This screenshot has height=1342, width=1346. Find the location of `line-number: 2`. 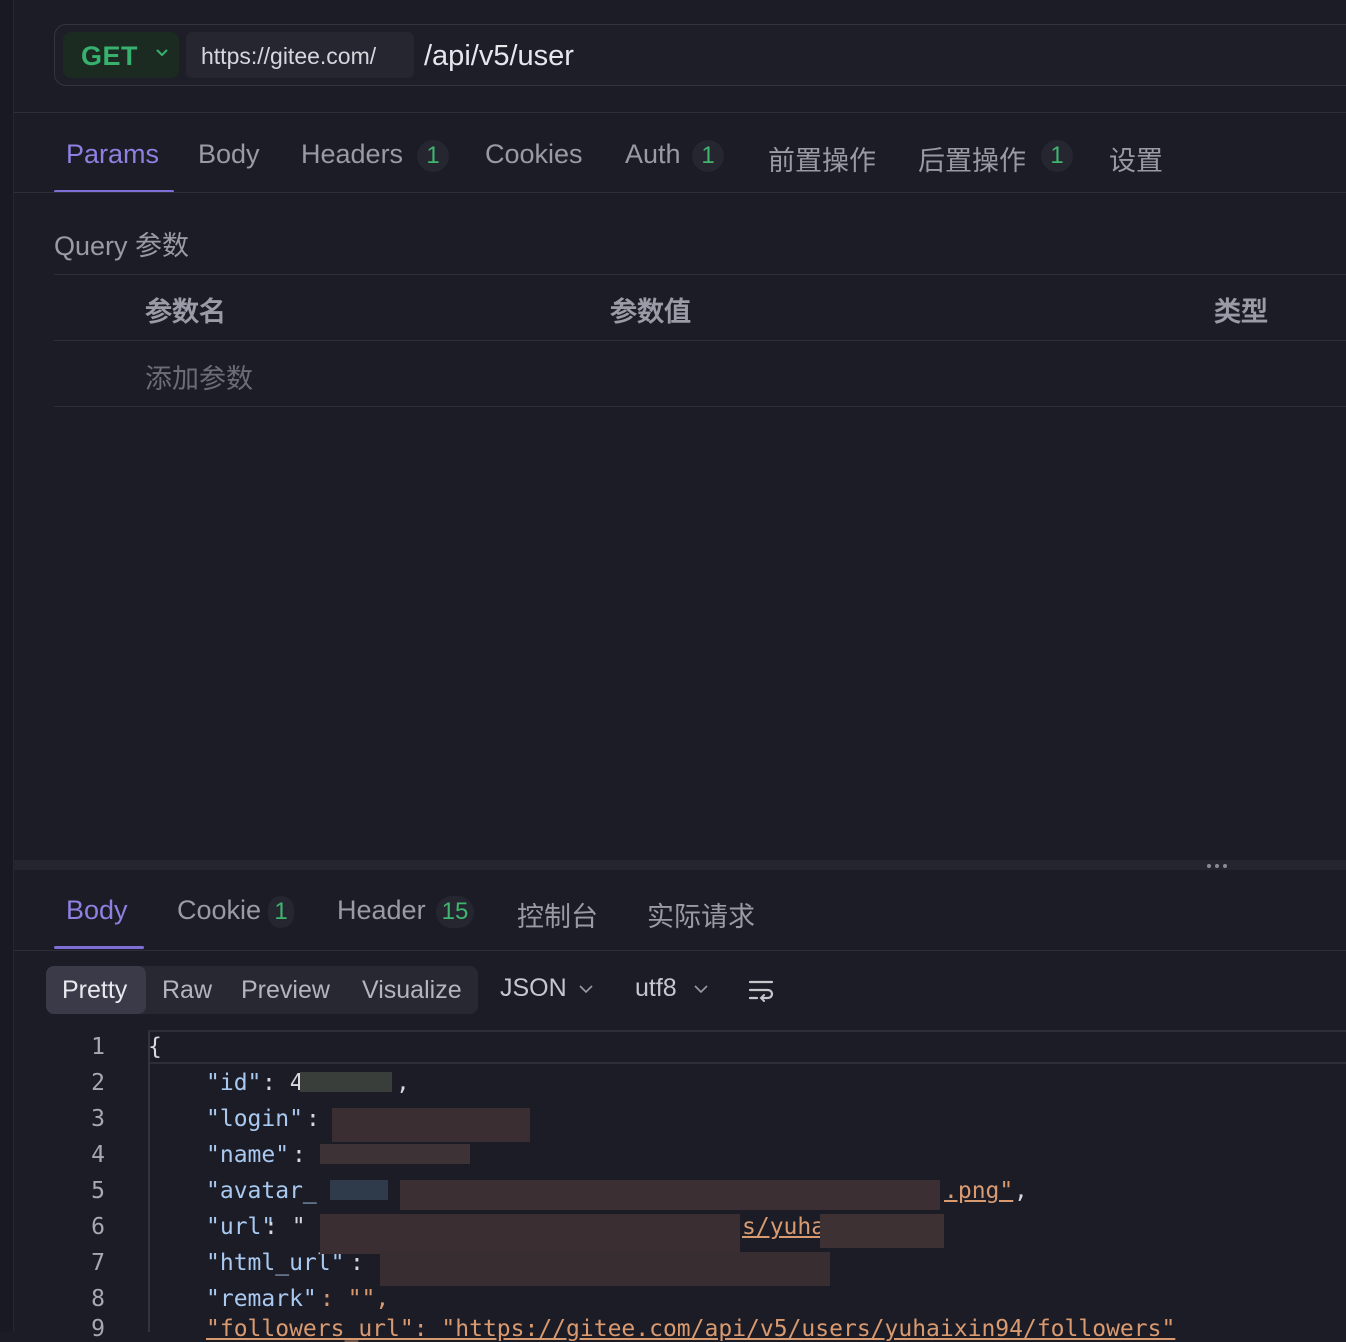

line-number: 2 is located at coordinates (98, 1083).